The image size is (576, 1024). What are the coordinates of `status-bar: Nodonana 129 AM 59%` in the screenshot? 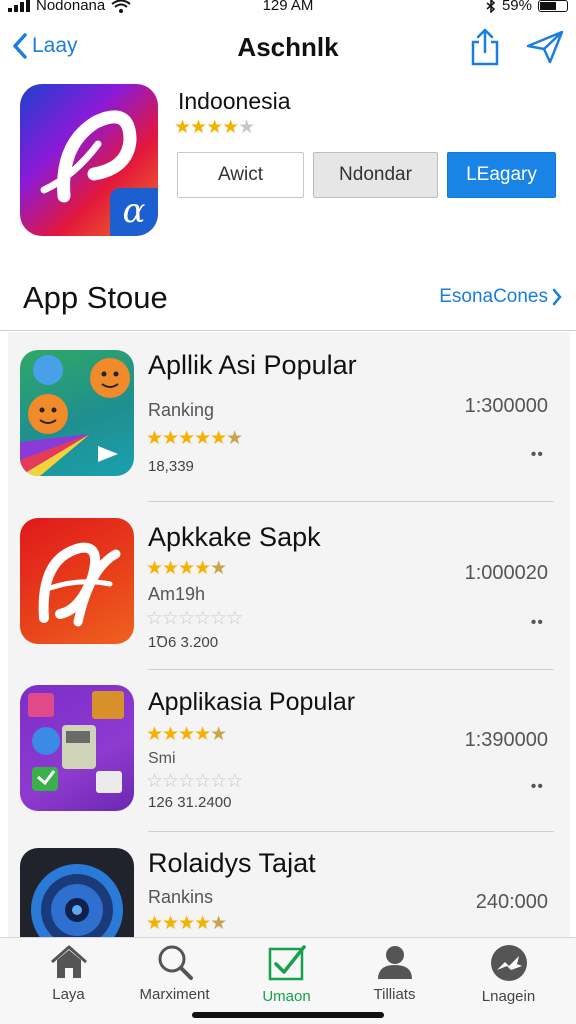 It's located at (288, 9).